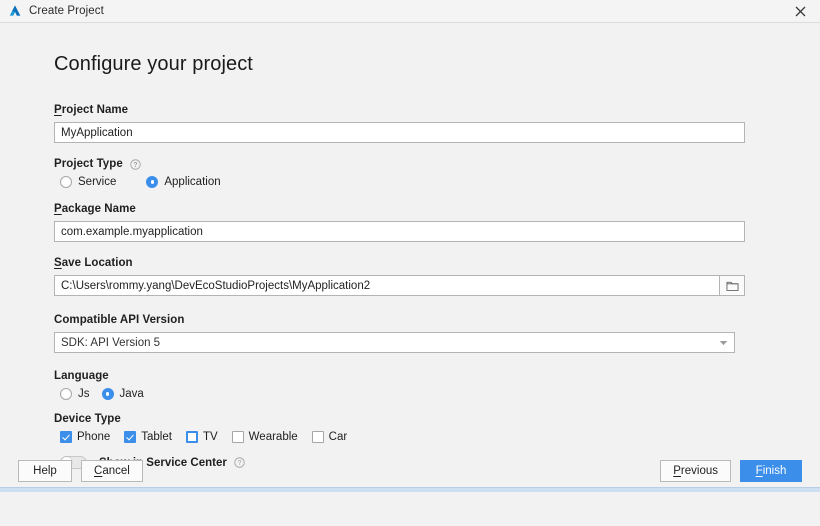 Image resolution: width=820 pixels, height=526 pixels. I want to click on project-type-help-circle-icon: ?, so click(135, 164).